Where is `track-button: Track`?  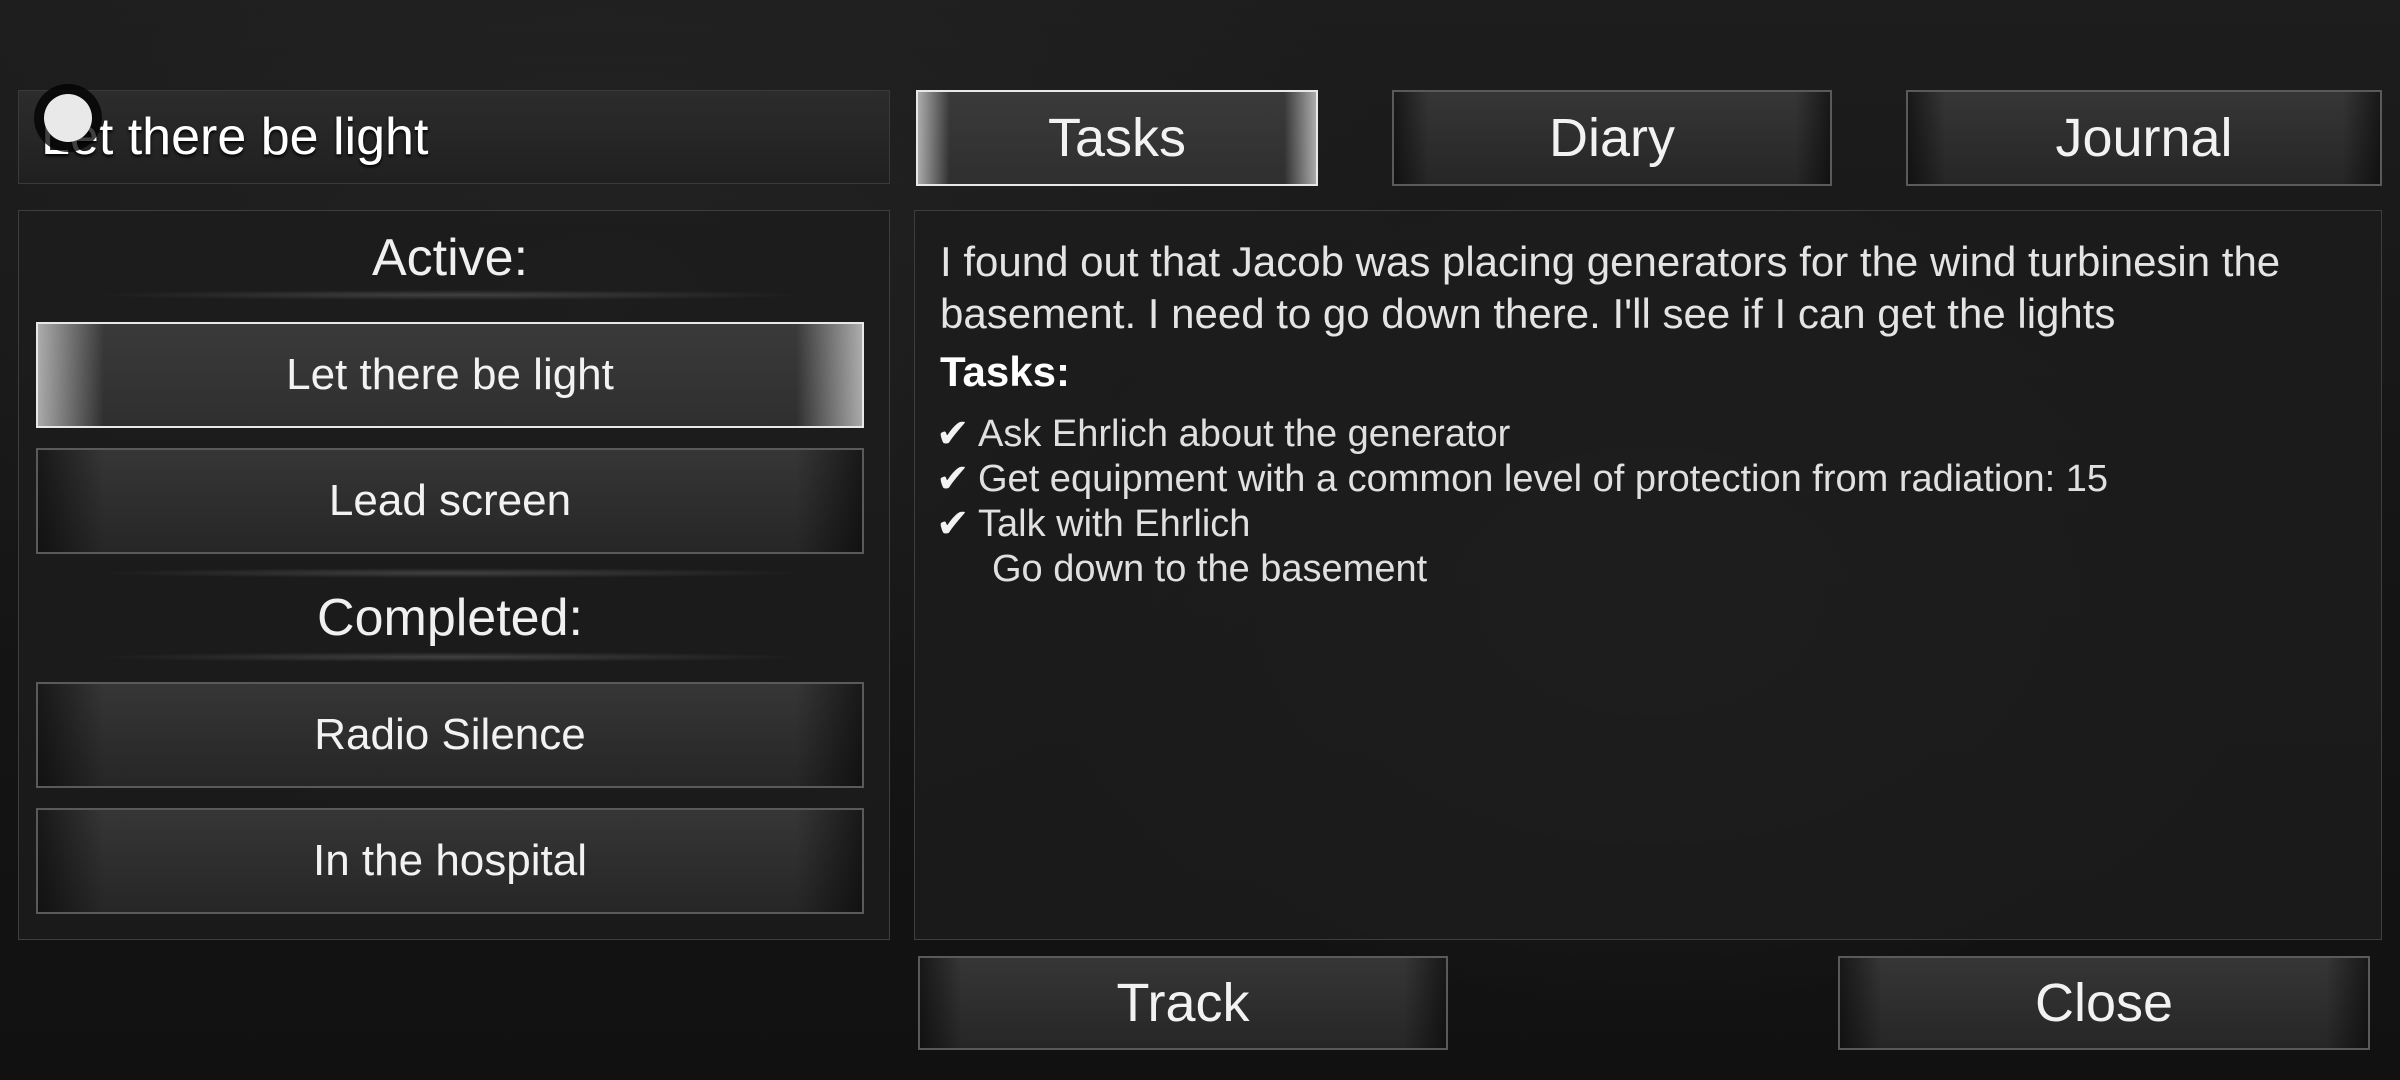
track-button: Track is located at coordinates (1183, 1003).